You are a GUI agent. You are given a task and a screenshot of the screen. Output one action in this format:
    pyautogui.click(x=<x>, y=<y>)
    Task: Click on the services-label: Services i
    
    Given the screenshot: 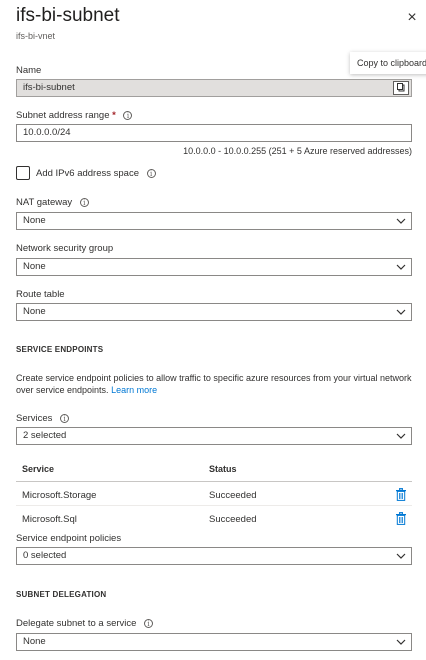 What is the action you would take?
    pyautogui.click(x=43, y=418)
    